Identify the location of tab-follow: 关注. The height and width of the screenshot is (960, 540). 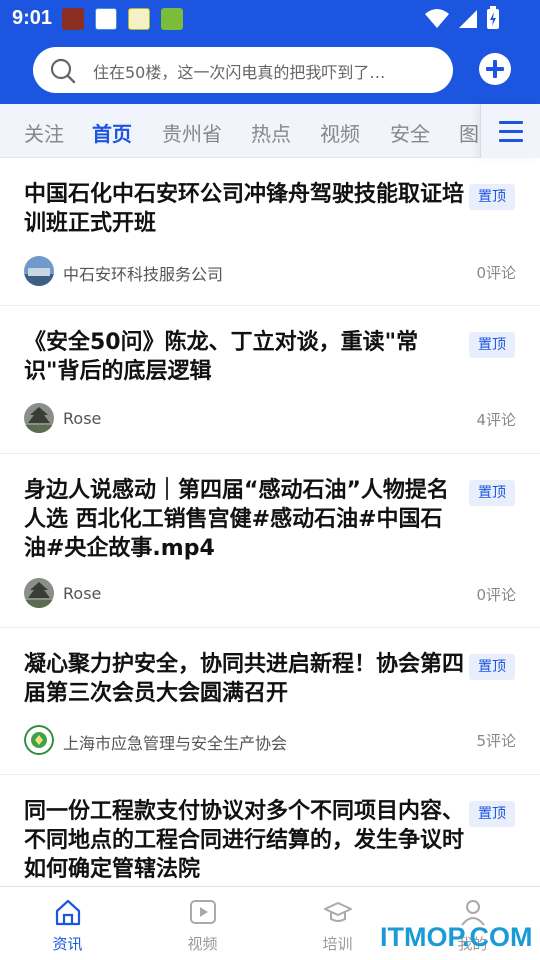
(44, 132).